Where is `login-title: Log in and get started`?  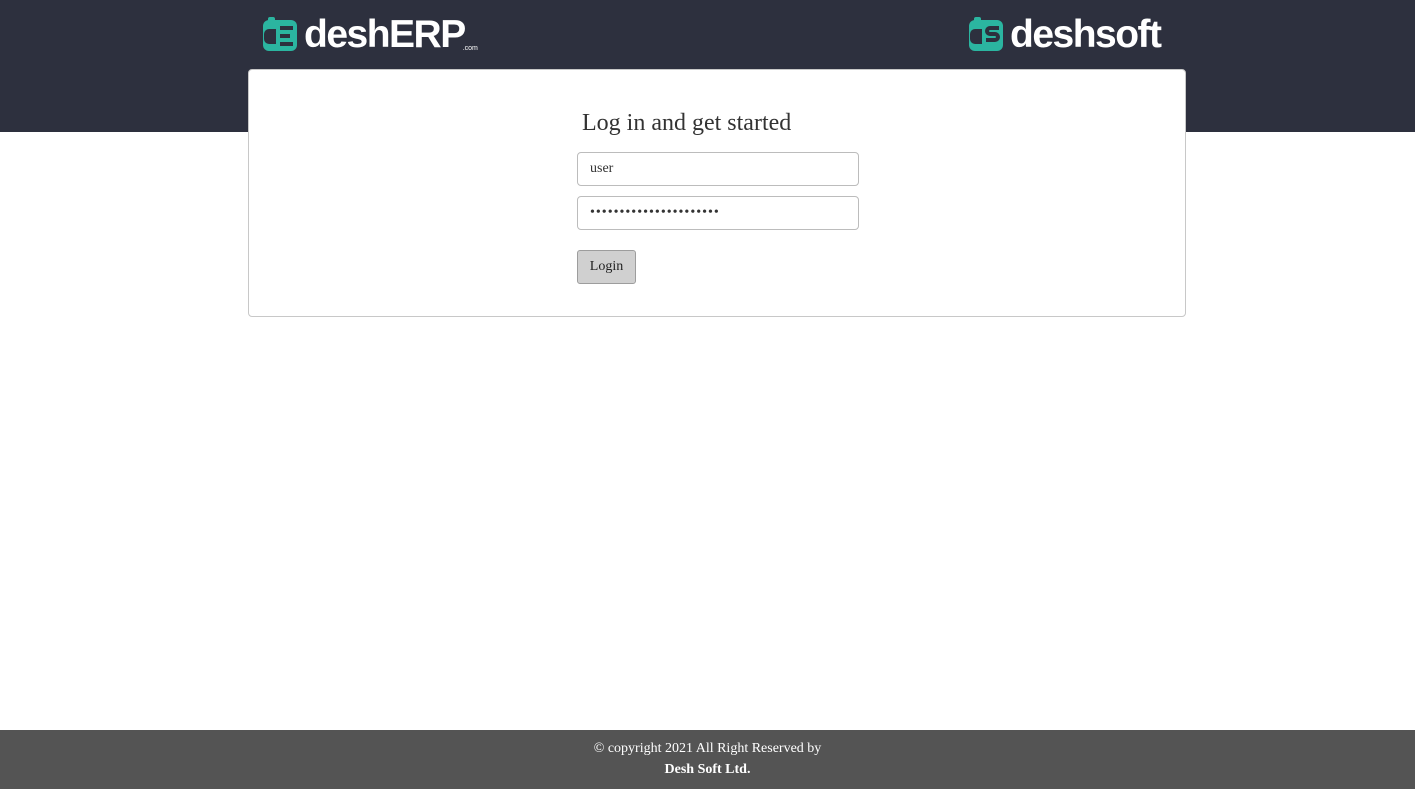 login-title: Log in and get started is located at coordinates (687, 123).